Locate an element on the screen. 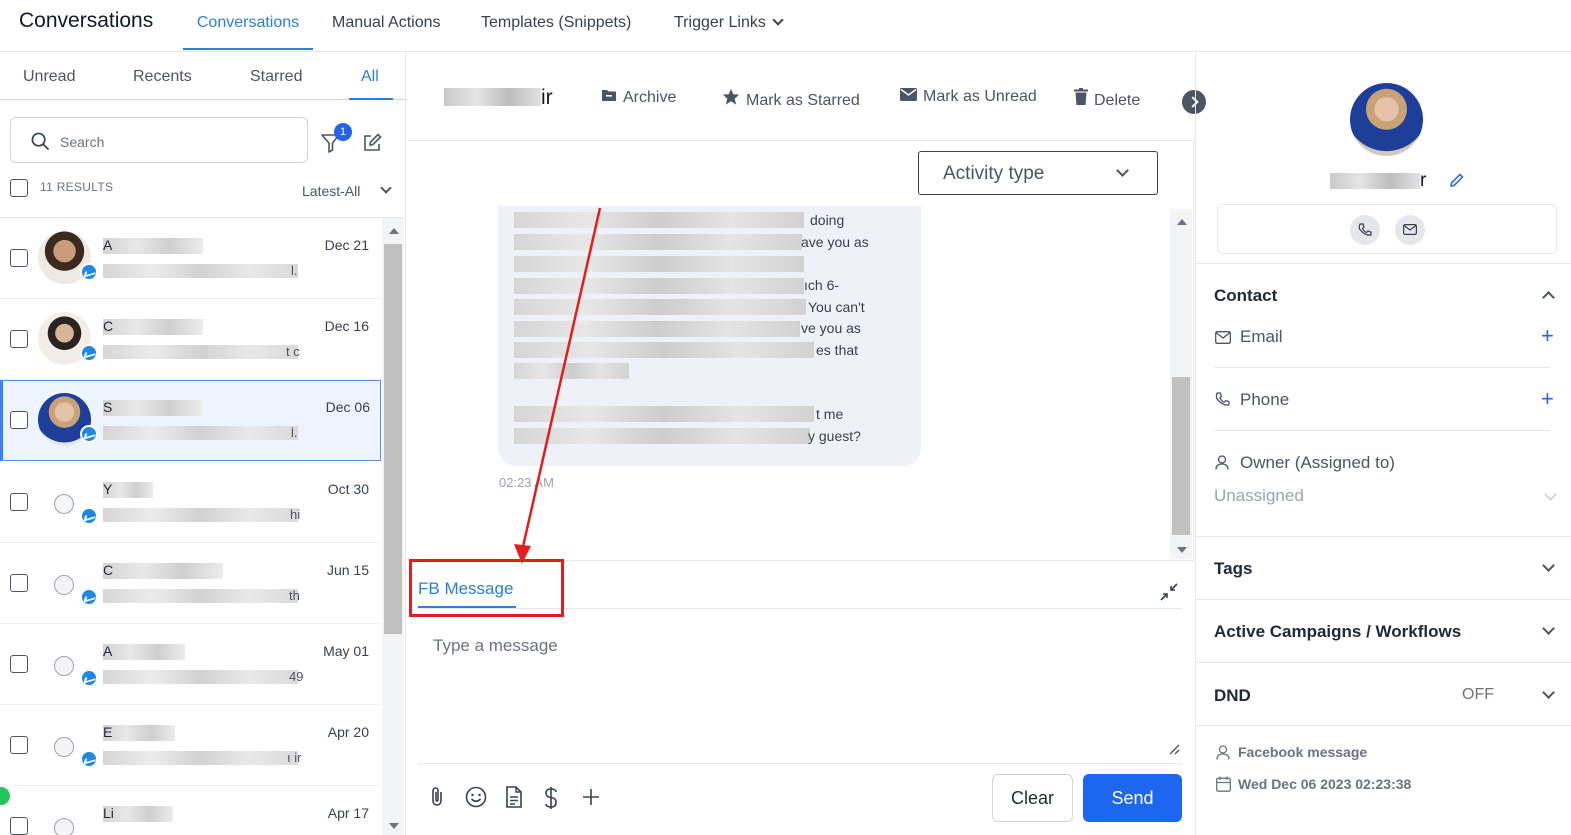 The image size is (1571, 835). conversation-item-selected: S l. Dec 06 is located at coordinates (190, 420).